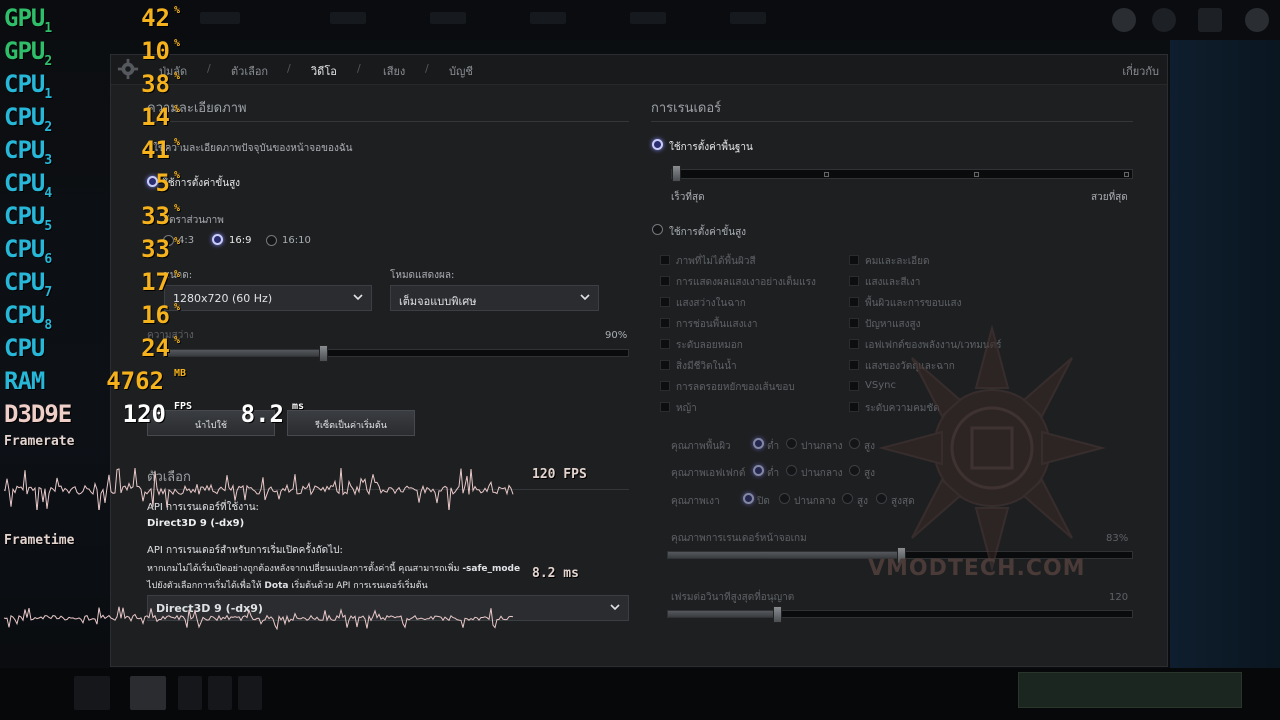  What do you see at coordinates (494, 298) in the screenshot?
I see `display-mode-dropdown: เต็มจอแบบพิเศษ` at bounding box center [494, 298].